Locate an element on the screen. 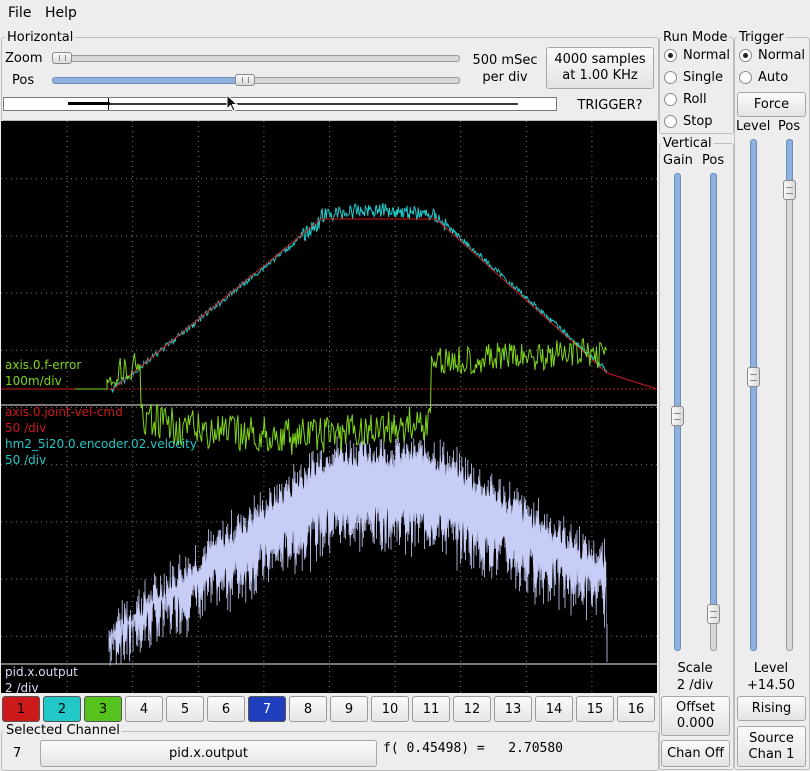  file-menu-label: File is located at coordinates (20, 13).